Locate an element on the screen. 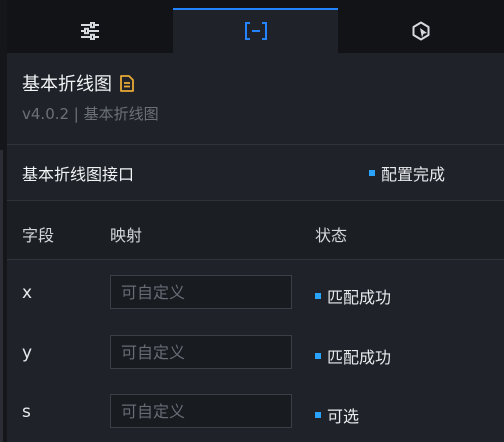 The width and height of the screenshot is (504, 442). mapping-table-header: 字段 映射 状态 is located at coordinates (255, 230).